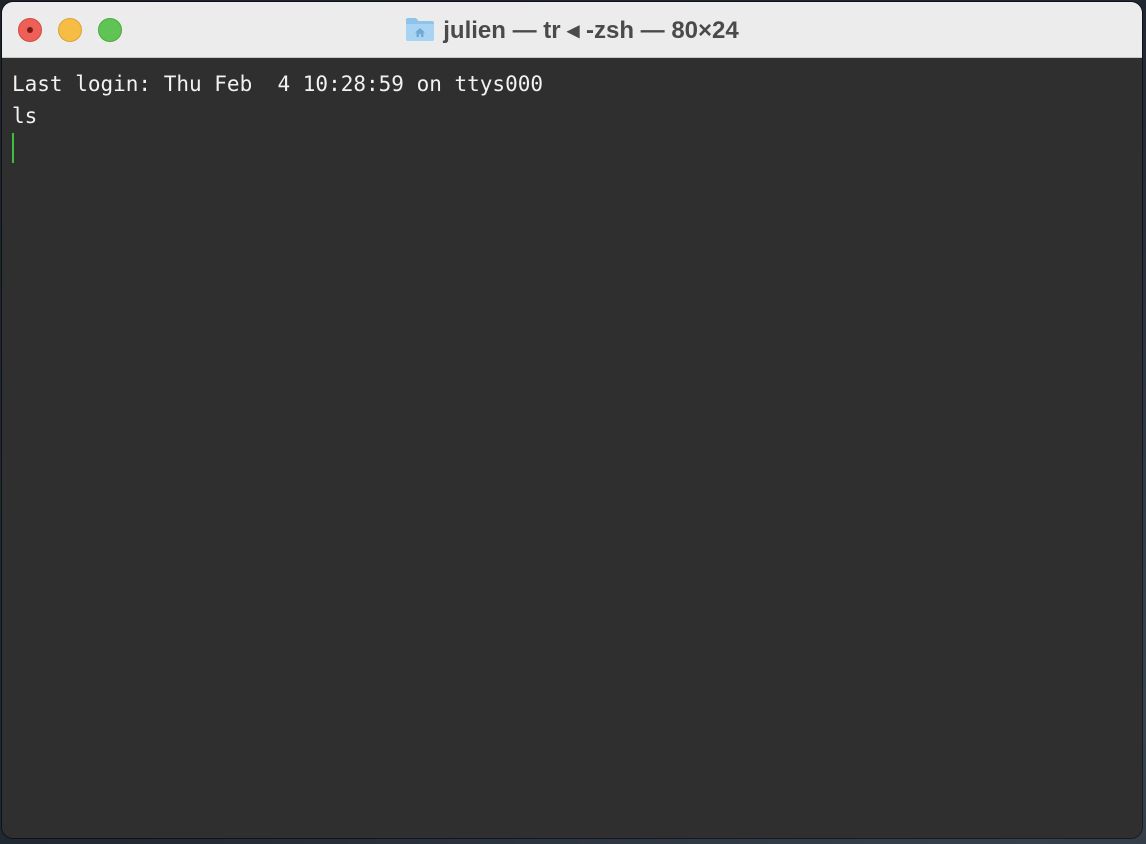 The image size is (1146, 844). Describe the element at coordinates (420, 29) in the screenshot. I see `home-folder-icon` at that location.